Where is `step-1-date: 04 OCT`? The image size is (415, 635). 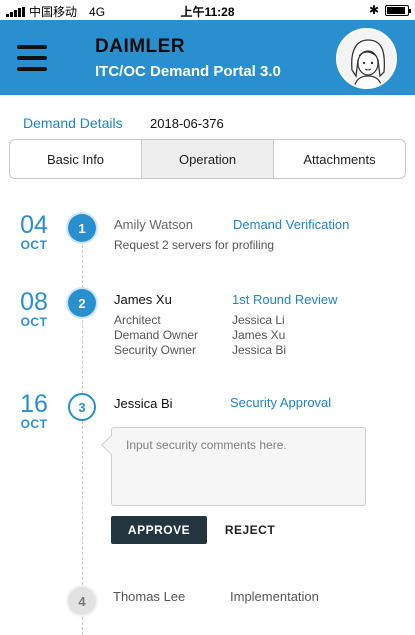
step-1-date: 04 OCT is located at coordinates (34, 232).